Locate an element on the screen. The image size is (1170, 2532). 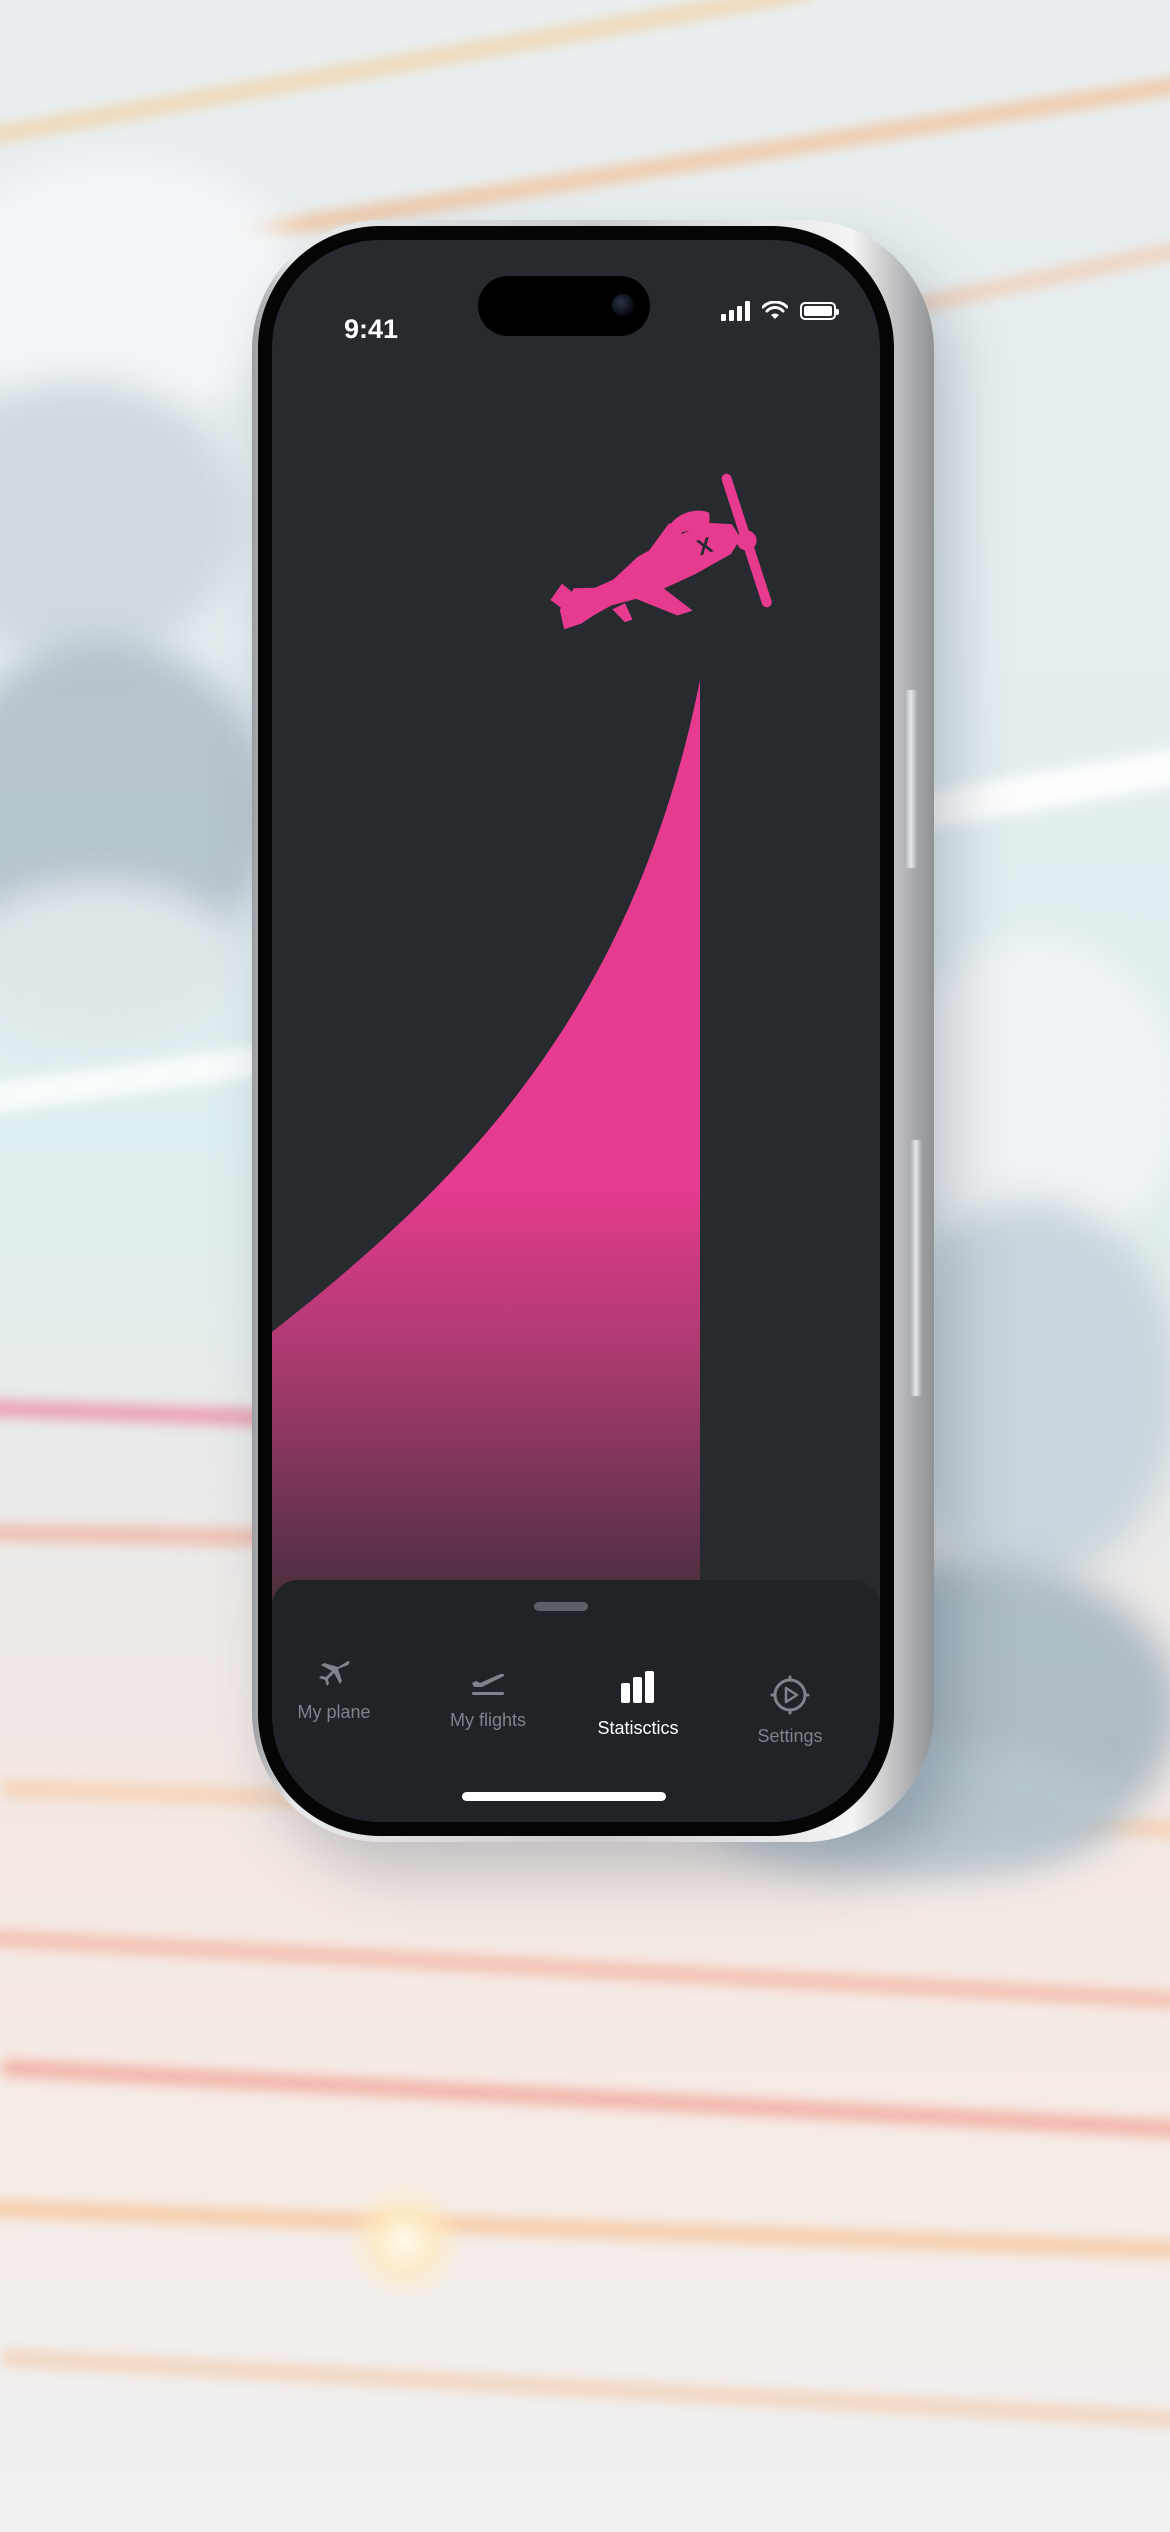
home-indicator is located at coordinates (564, 1796).